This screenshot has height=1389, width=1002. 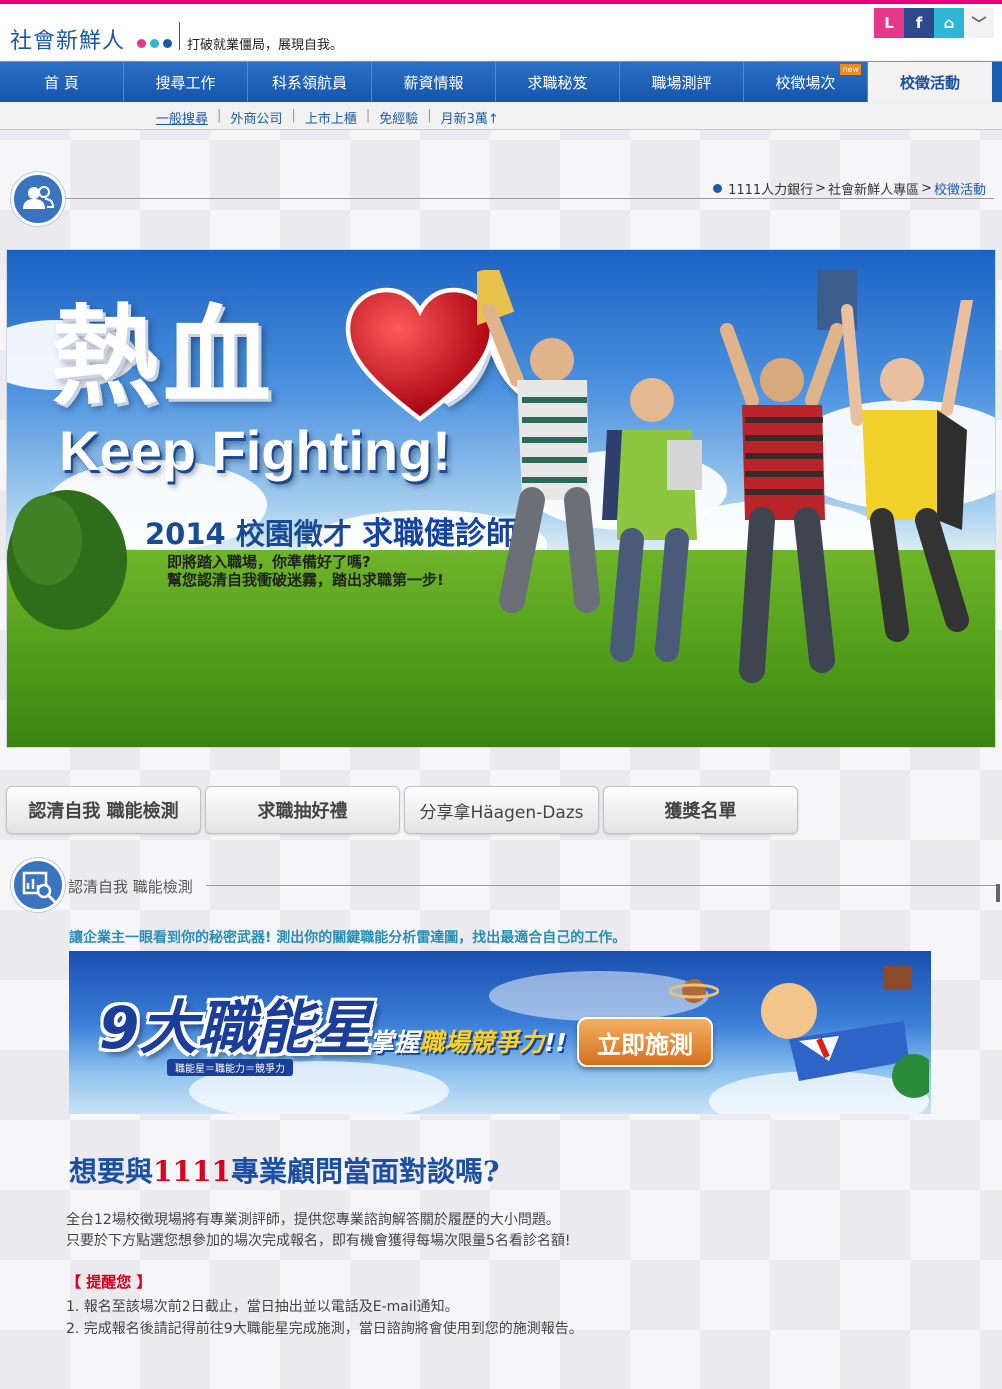 What do you see at coordinates (302, 810) in the screenshot?
I see `tab-lucky-draw: 求職抽好禮` at bounding box center [302, 810].